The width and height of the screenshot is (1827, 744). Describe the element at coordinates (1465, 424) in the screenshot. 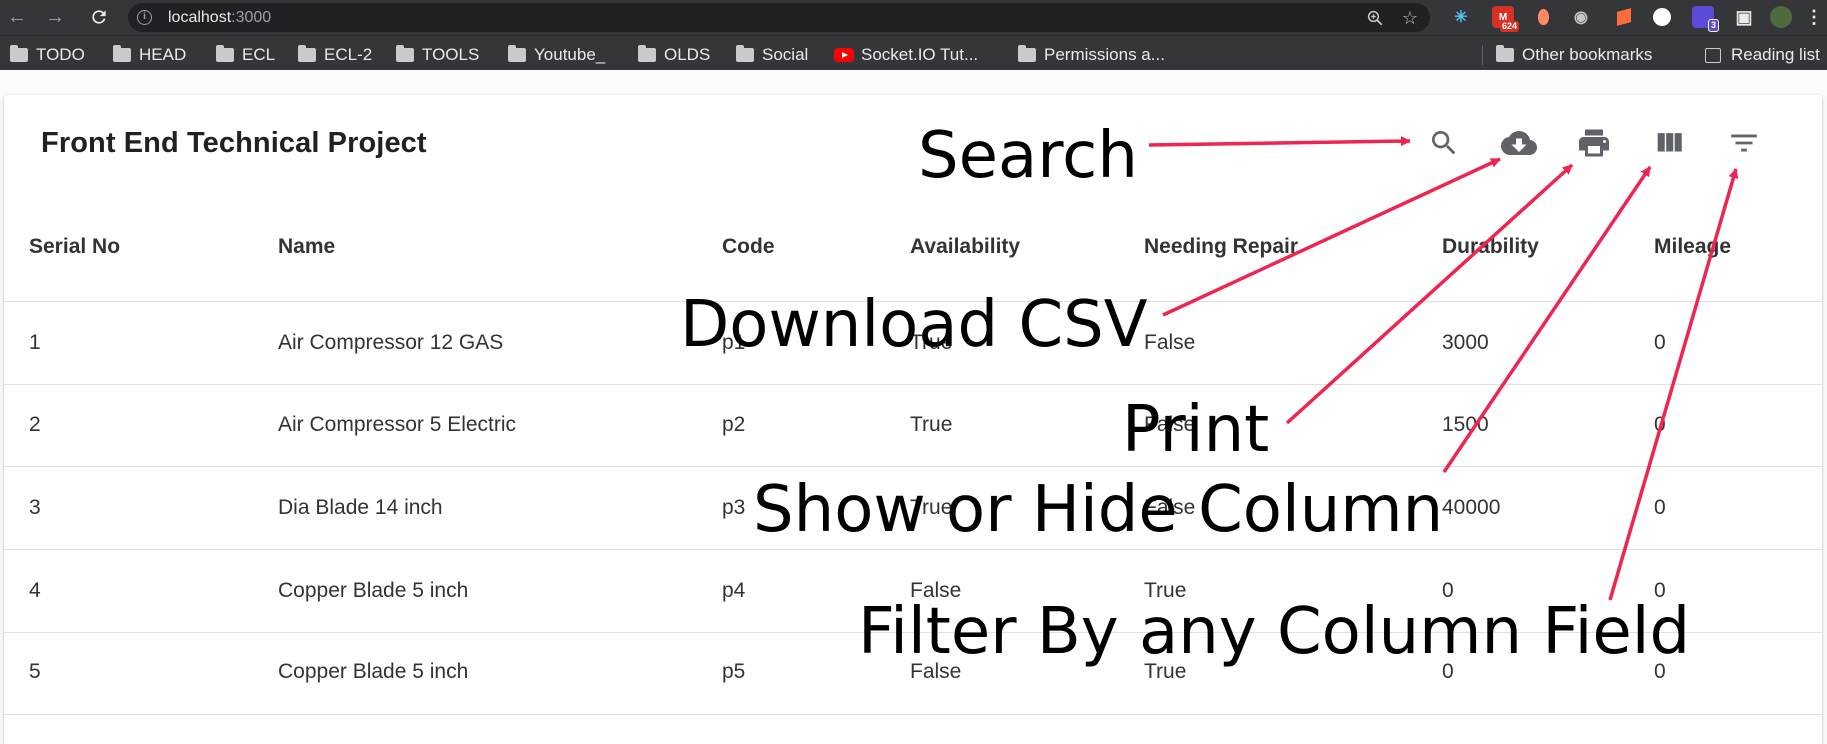

I see `cell-durability: 1500` at that location.